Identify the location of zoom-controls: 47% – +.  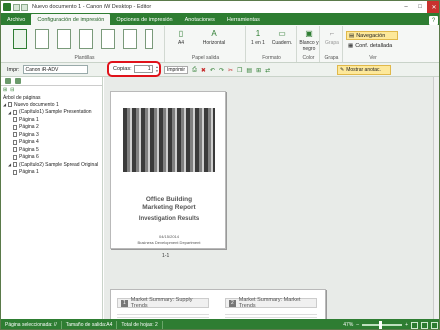
(391, 325).